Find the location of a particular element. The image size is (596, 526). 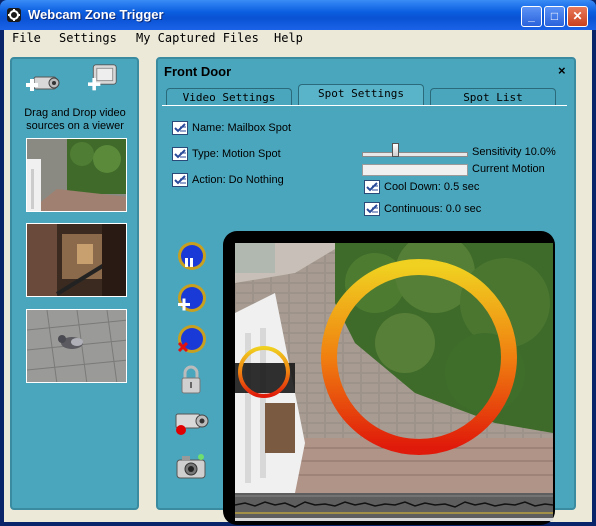

lock-icon is located at coordinates (191, 380).